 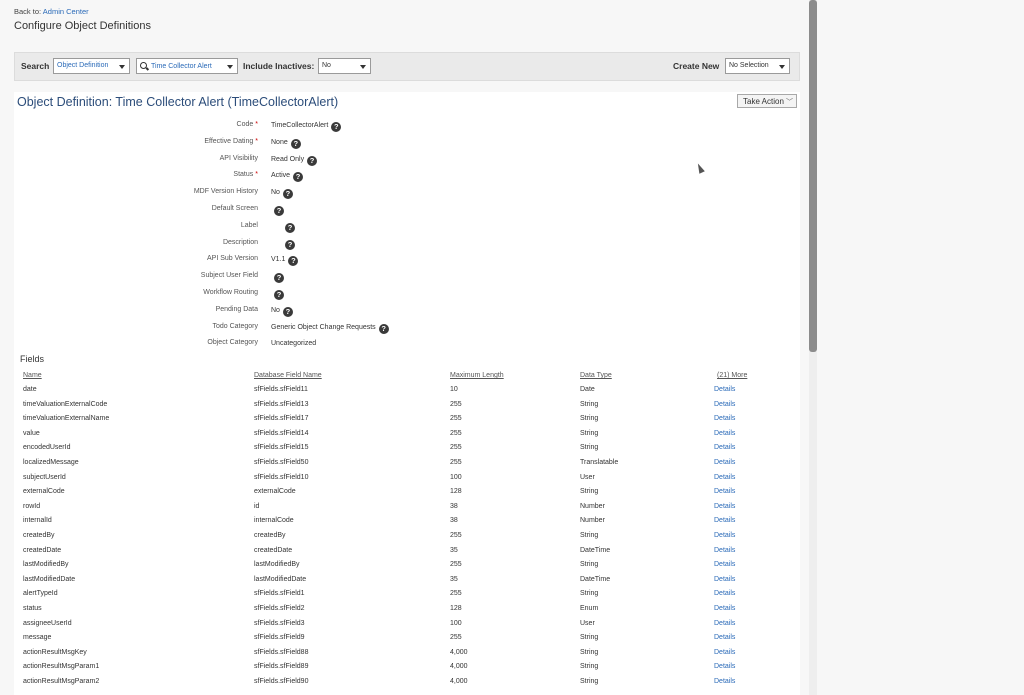 I want to click on database-field-name: externalCode, so click(x=275, y=492).